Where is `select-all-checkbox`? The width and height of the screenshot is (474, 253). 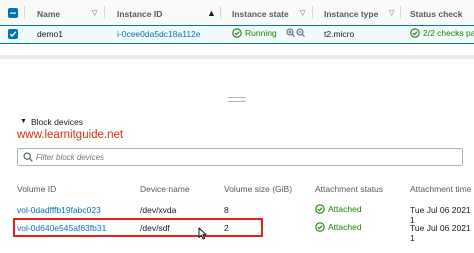 select-all-checkbox is located at coordinates (13, 13).